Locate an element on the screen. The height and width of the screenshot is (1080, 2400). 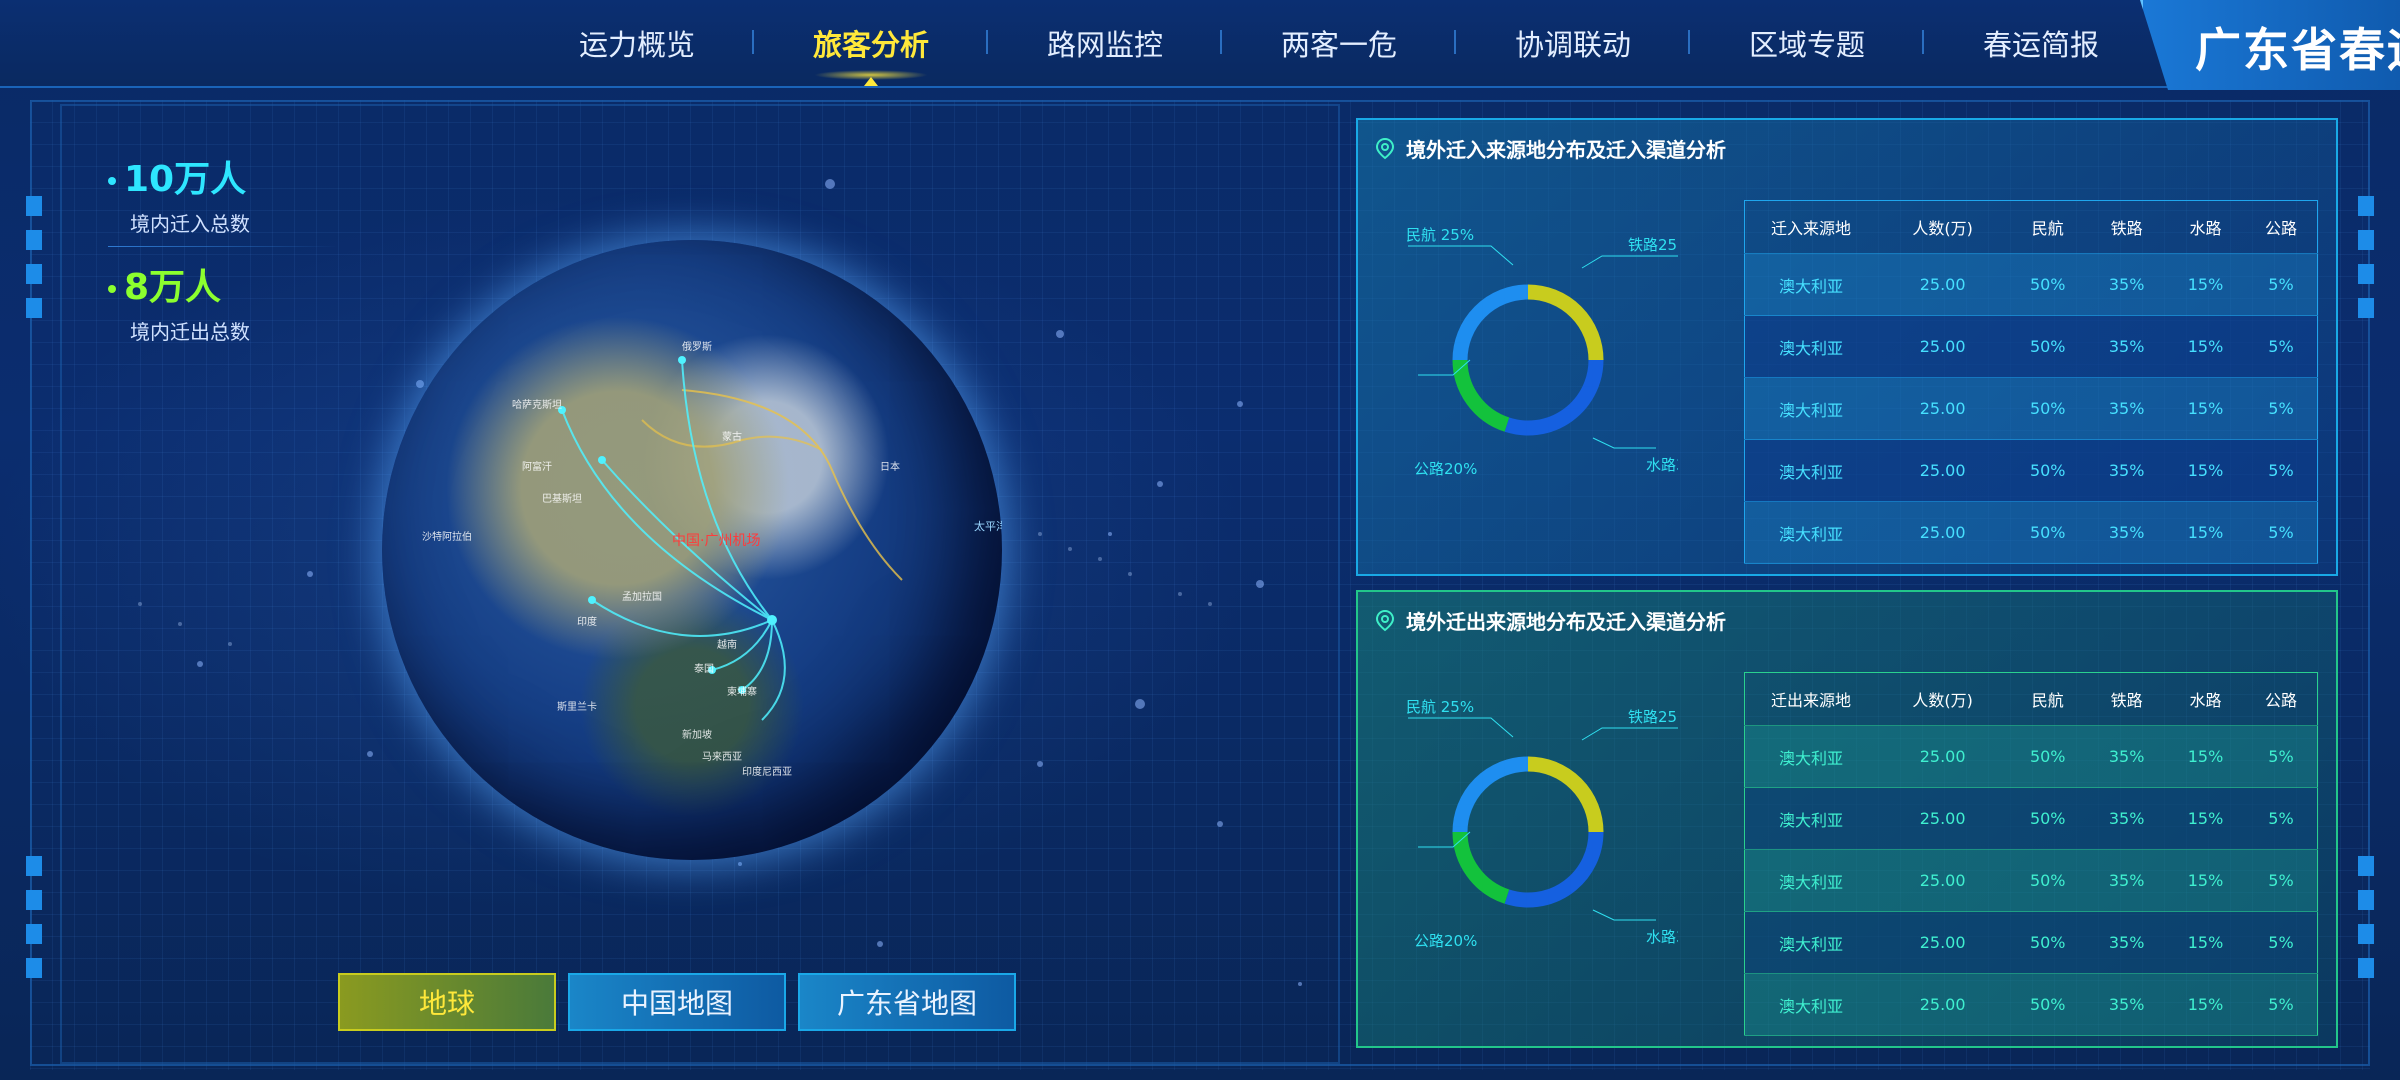
nav-item-label: 两客一危 is located at coordinates (1338, 45).